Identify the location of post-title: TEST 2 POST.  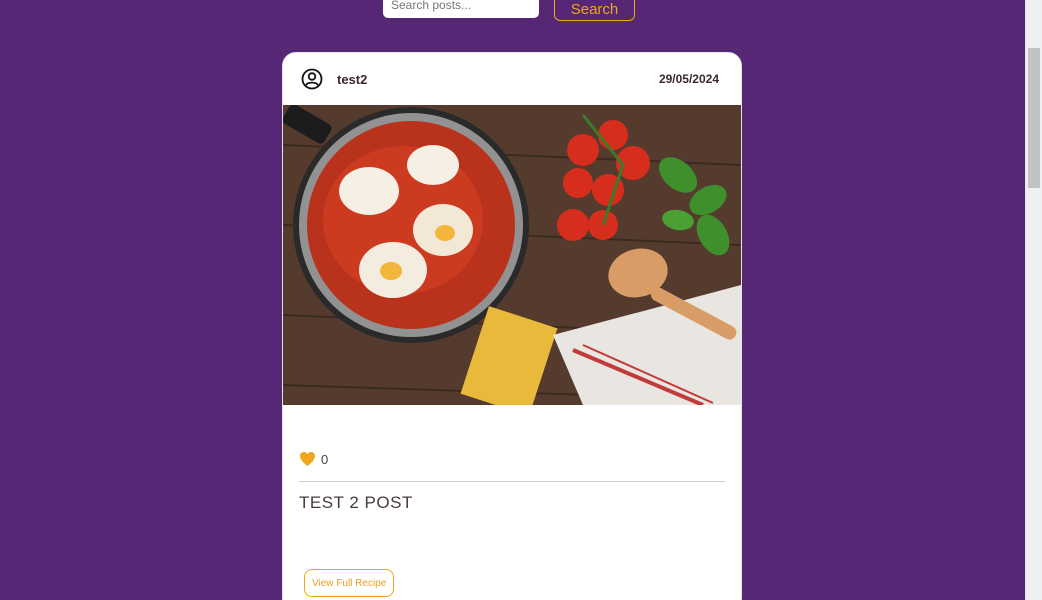
(356, 502).